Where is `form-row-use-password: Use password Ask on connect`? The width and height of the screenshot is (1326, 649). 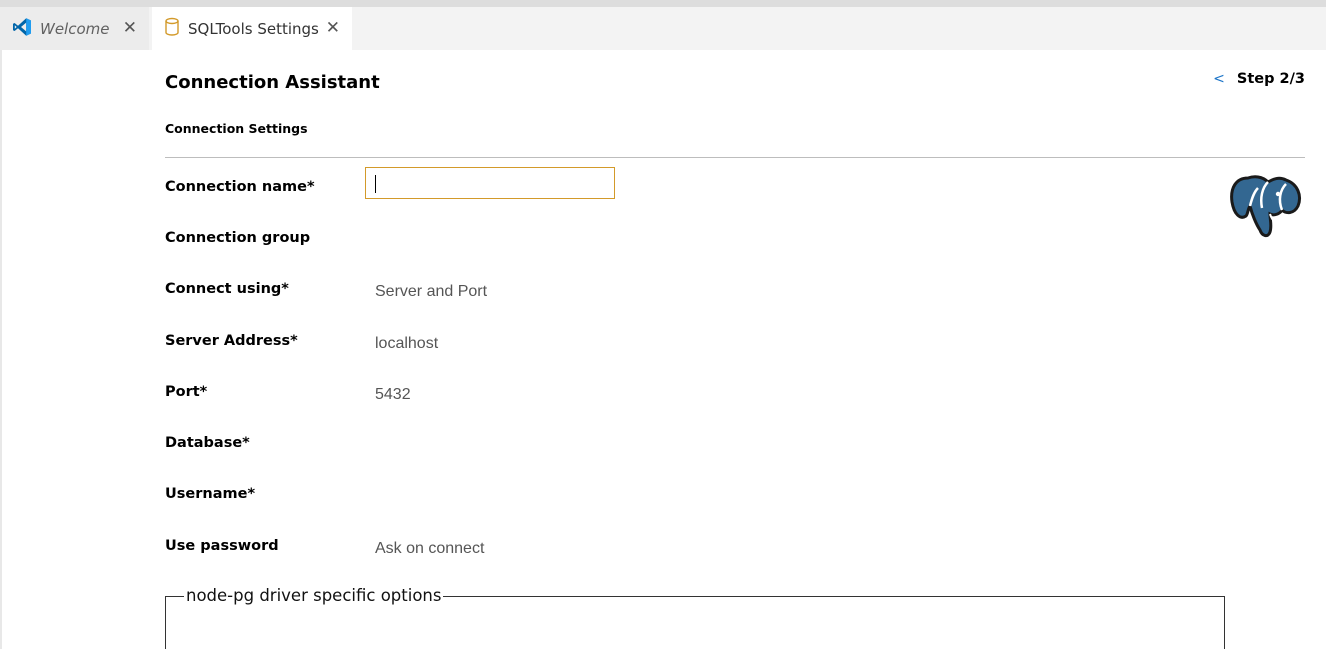
form-row-use-password: Use password Ask on connect is located at coordinates (565, 554).